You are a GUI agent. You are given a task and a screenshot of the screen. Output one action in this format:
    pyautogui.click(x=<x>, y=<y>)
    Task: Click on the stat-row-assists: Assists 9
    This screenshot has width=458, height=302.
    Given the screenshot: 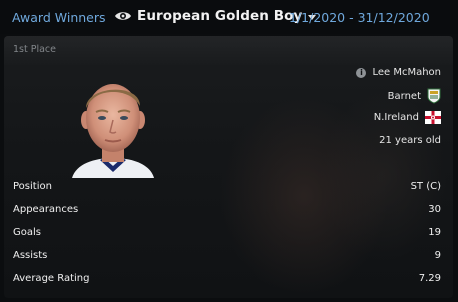 What is the action you would take?
    pyautogui.click(x=228, y=256)
    